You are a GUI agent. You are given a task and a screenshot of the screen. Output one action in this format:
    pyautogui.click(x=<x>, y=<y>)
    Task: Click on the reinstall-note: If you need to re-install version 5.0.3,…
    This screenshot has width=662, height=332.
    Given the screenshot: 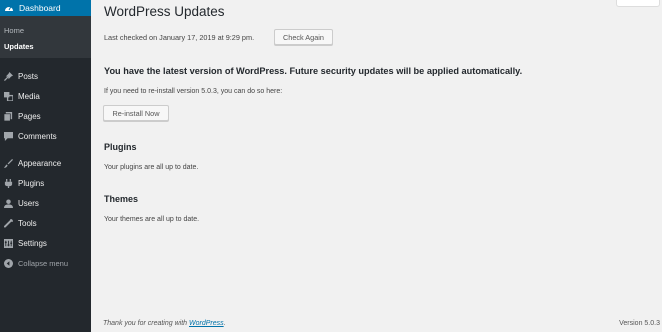 What is the action you would take?
    pyautogui.click(x=193, y=91)
    